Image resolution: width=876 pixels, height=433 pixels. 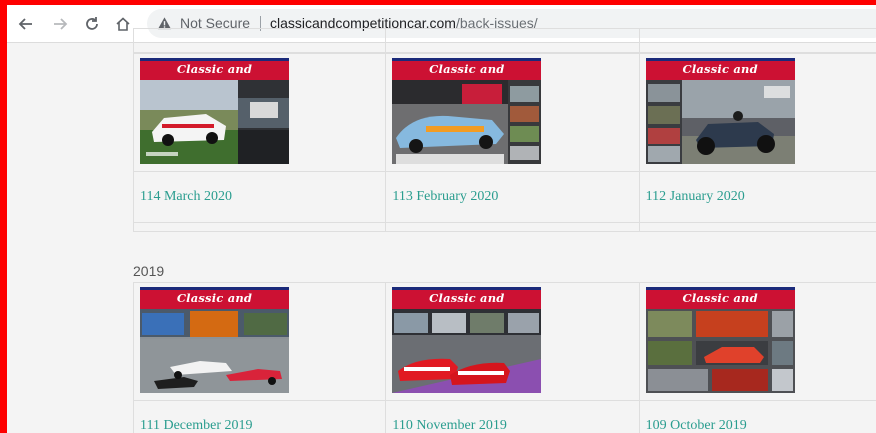 I want to click on issue-link: 113 February 2020, so click(x=445, y=197).